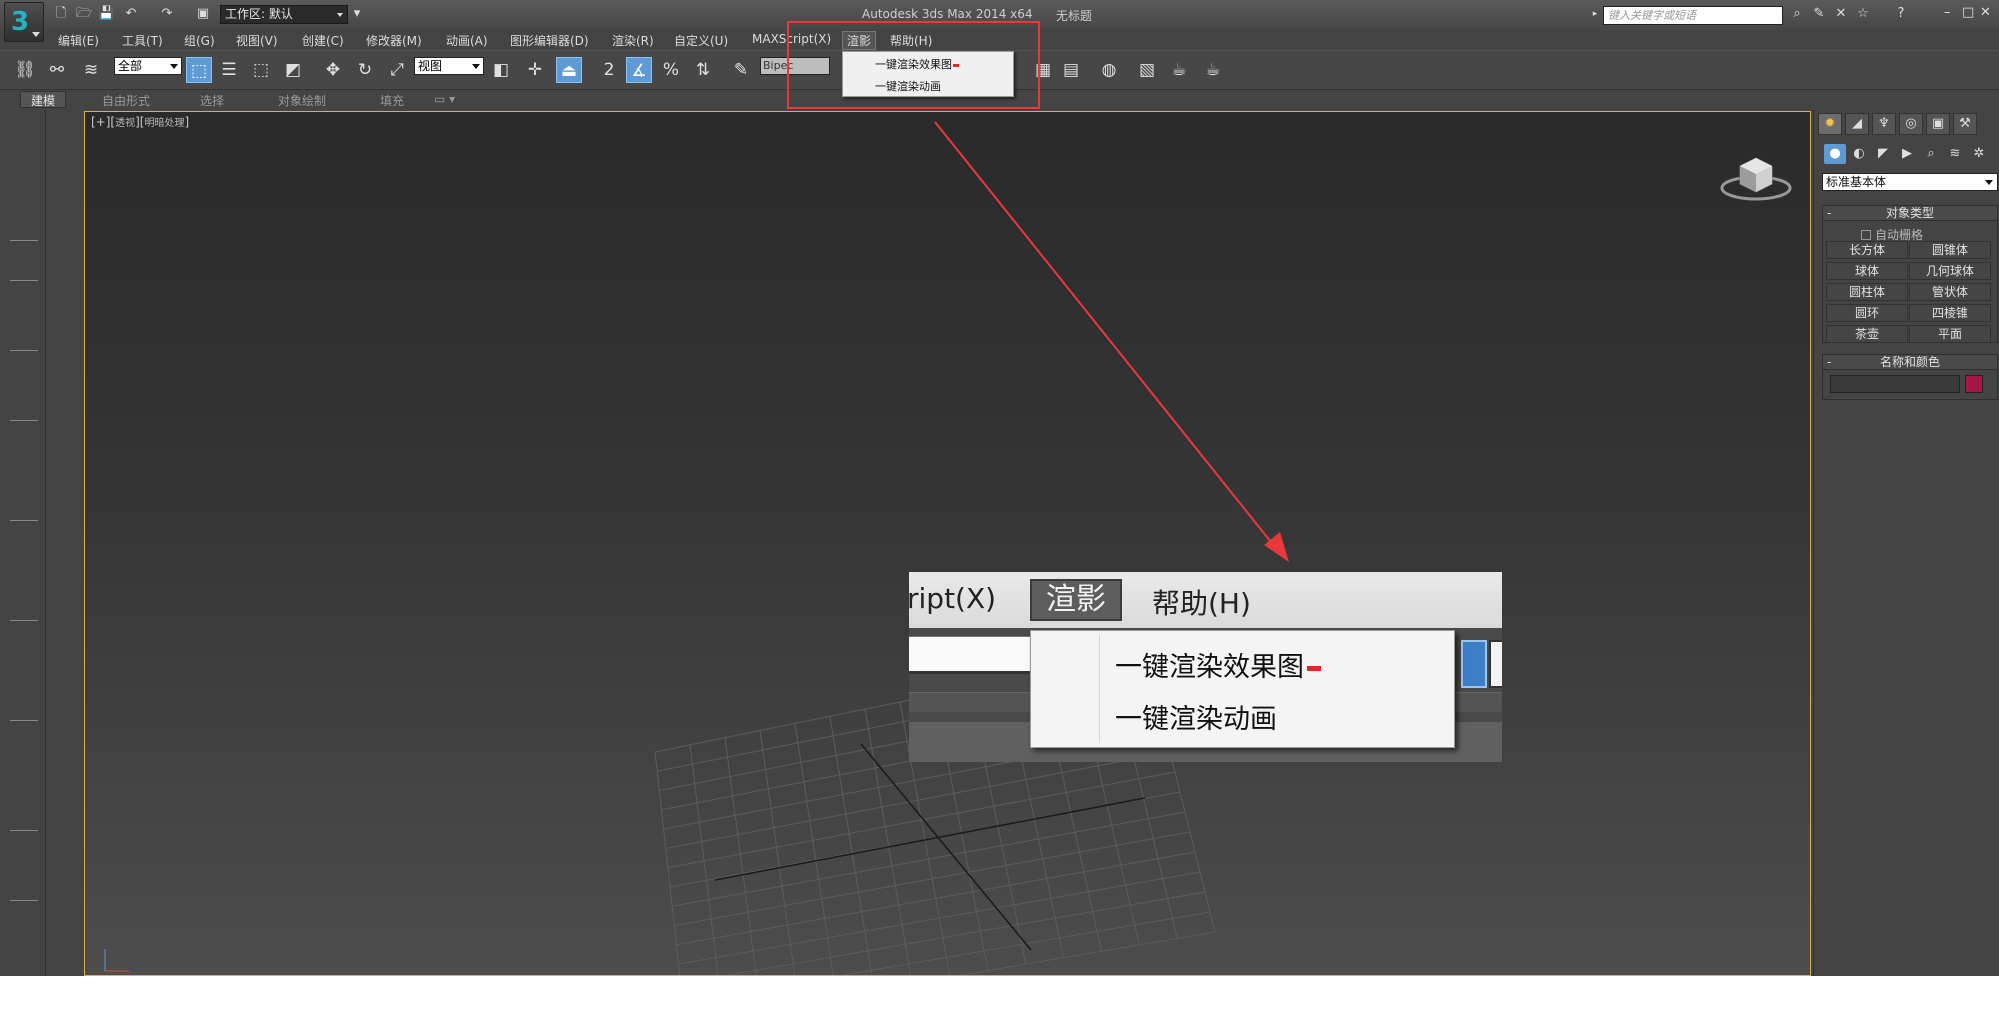 This screenshot has height=1015, width=1999. What do you see at coordinates (535, 70) in the screenshot?
I see `manipulate-icon: ✛` at bounding box center [535, 70].